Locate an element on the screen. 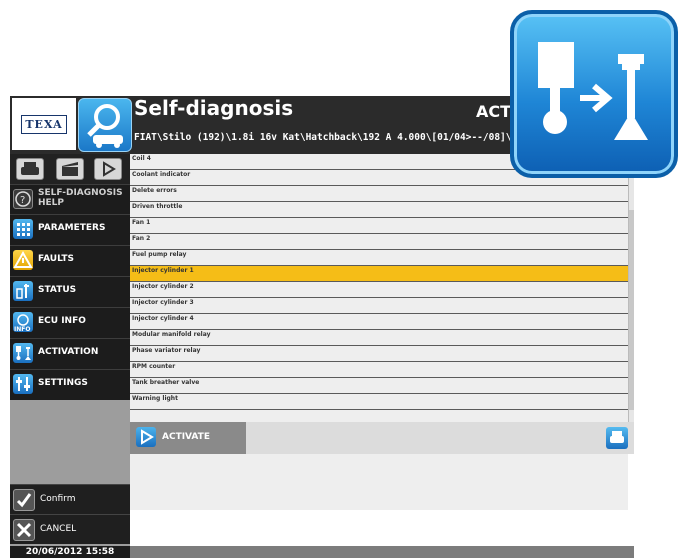 The image size is (686, 558). scroll-thumb is located at coordinates (631, 310).